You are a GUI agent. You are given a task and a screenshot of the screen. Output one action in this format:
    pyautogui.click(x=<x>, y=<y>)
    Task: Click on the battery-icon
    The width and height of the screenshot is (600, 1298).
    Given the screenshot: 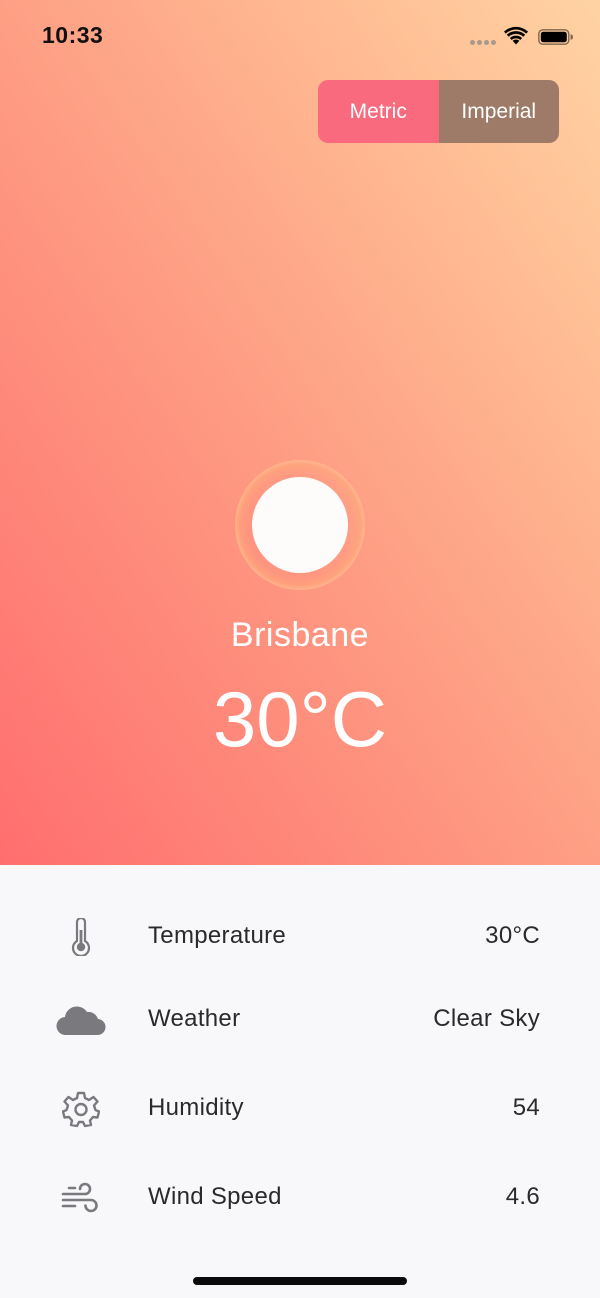 What is the action you would take?
    pyautogui.click(x=555, y=37)
    